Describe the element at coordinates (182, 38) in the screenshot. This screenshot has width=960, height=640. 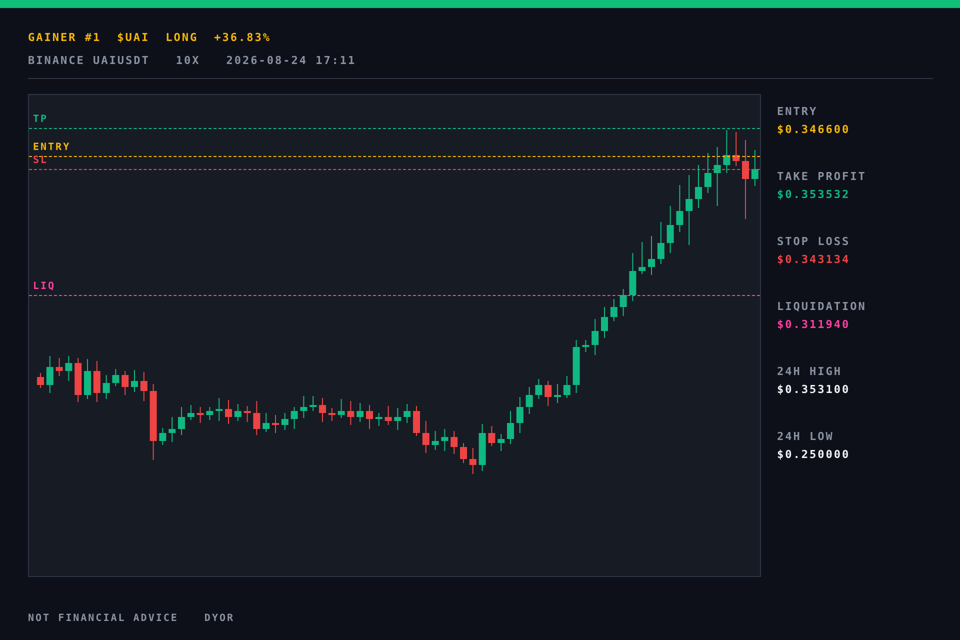
I see `headline-text: LONG` at that location.